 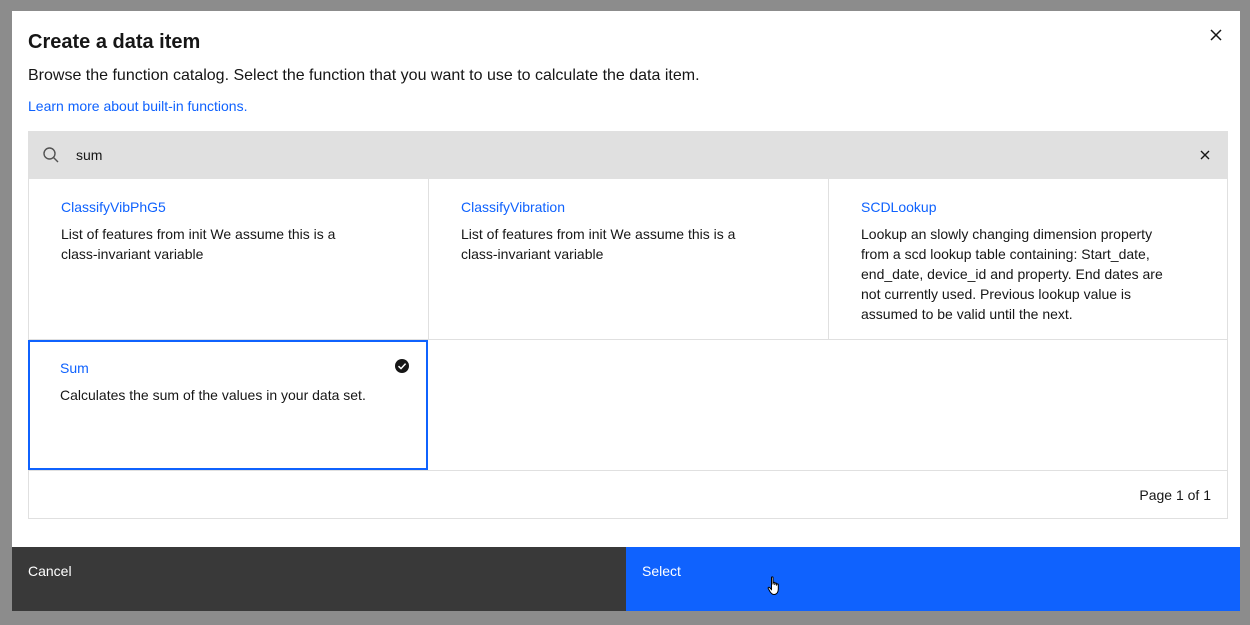 What do you see at coordinates (899, 207) in the screenshot?
I see `function-name: SCDLookup` at bounding box center [899, 207].